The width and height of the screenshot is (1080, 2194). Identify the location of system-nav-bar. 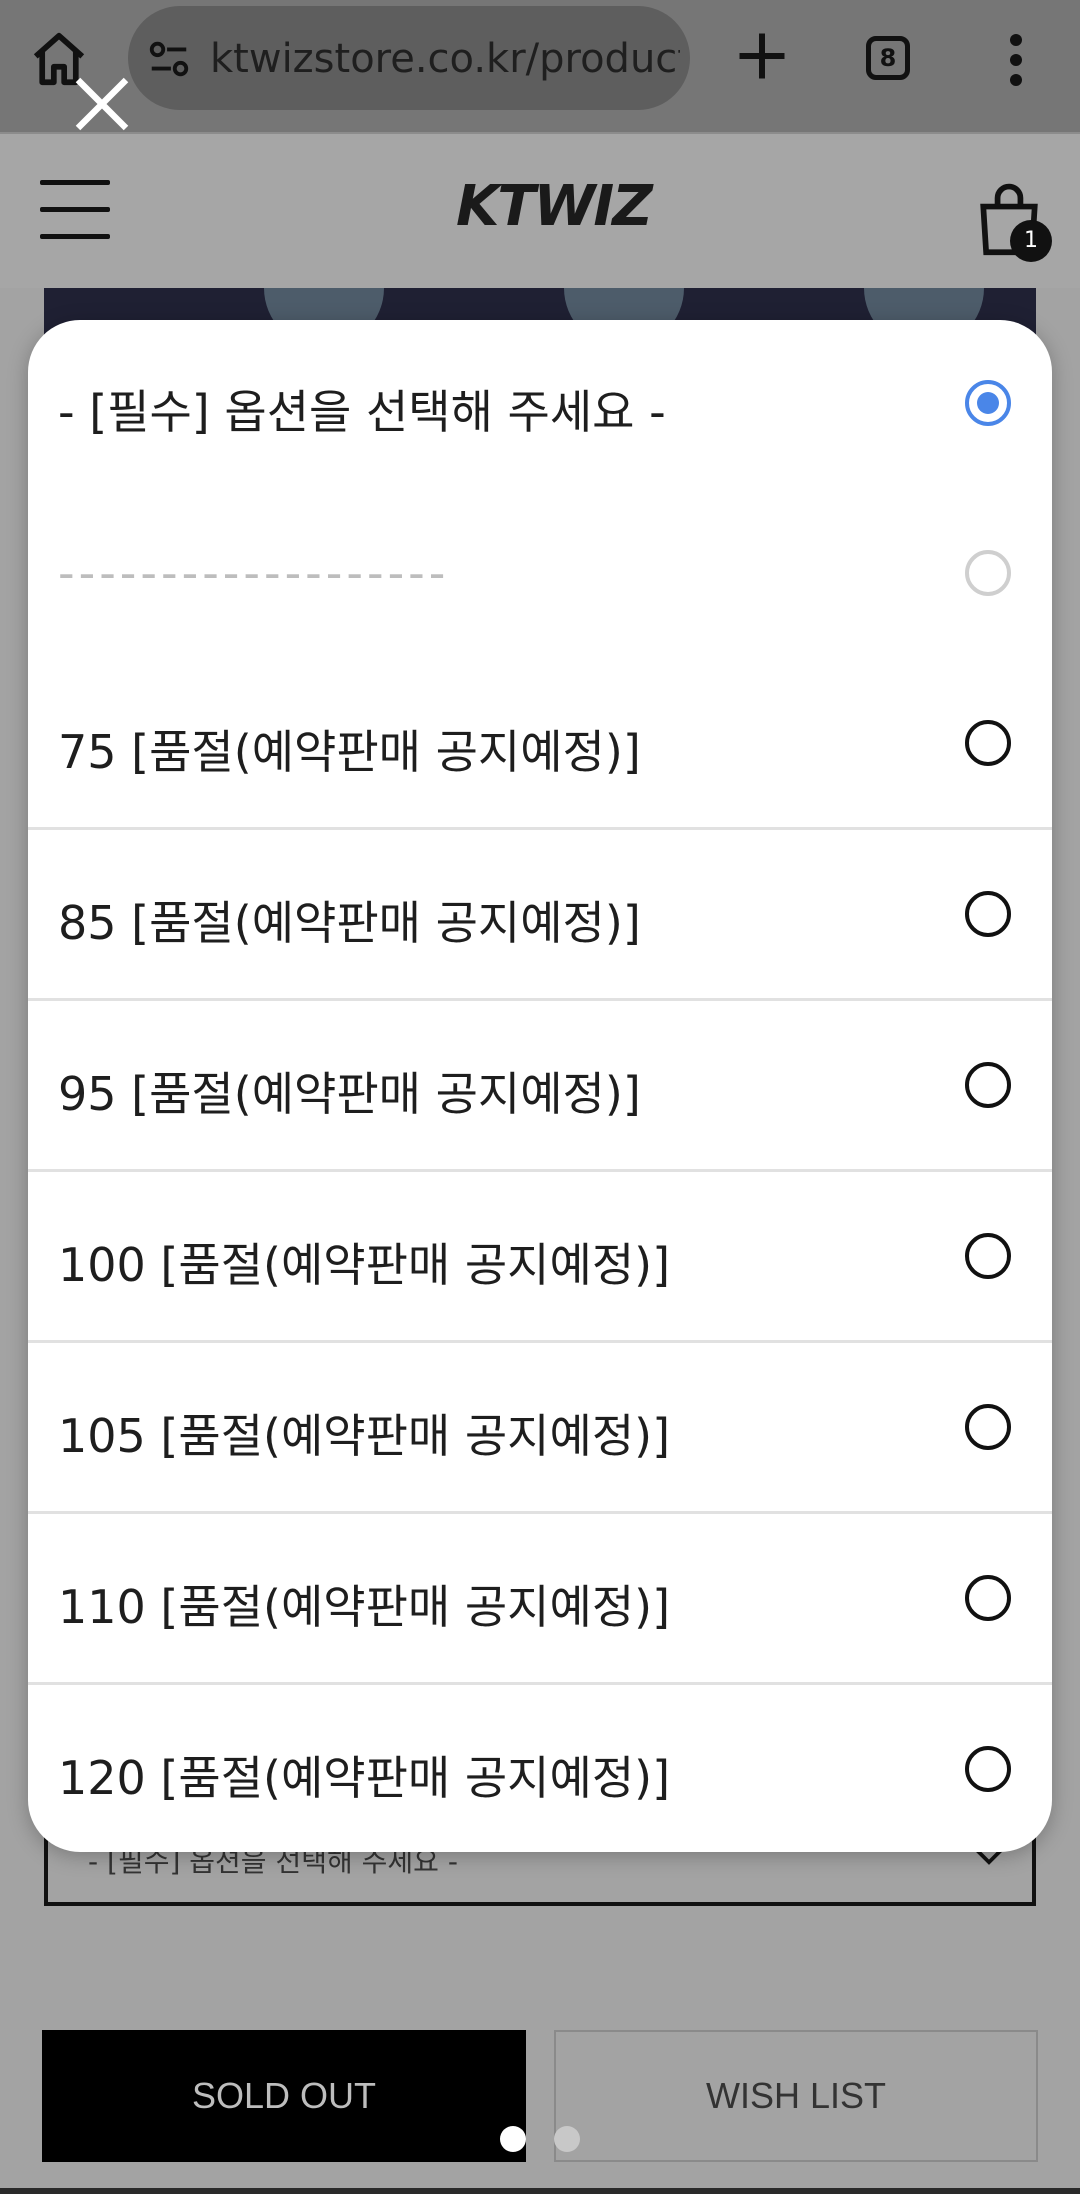
(540, 2191).